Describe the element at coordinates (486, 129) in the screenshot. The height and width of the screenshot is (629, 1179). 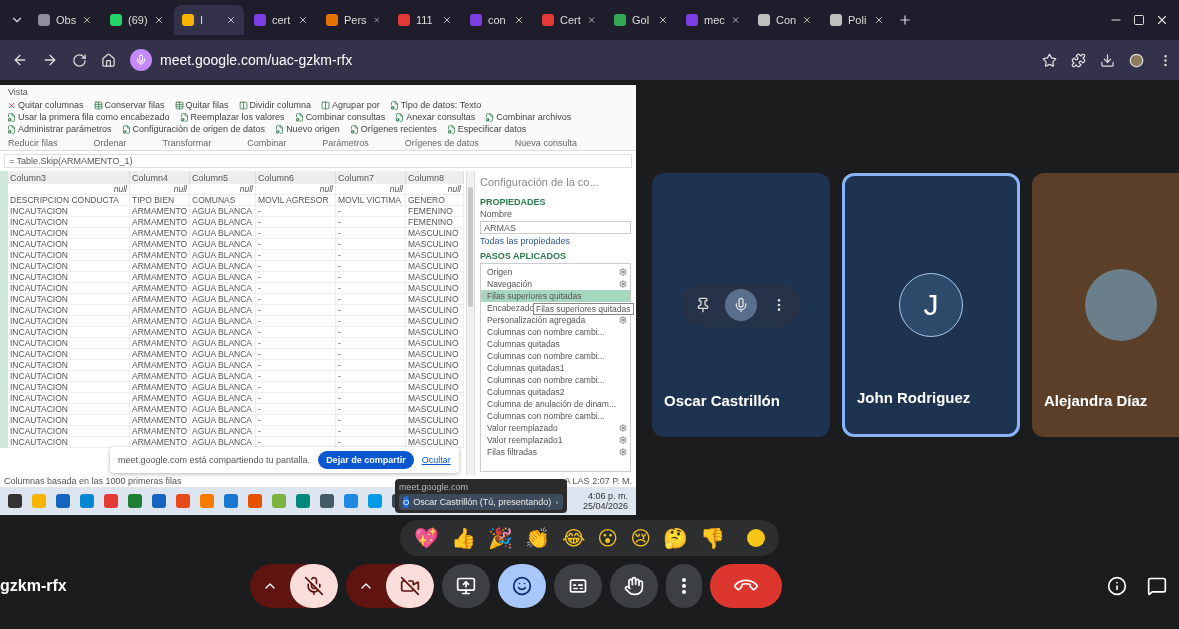
I see `ribbon-button: Especificar datos` at that location.